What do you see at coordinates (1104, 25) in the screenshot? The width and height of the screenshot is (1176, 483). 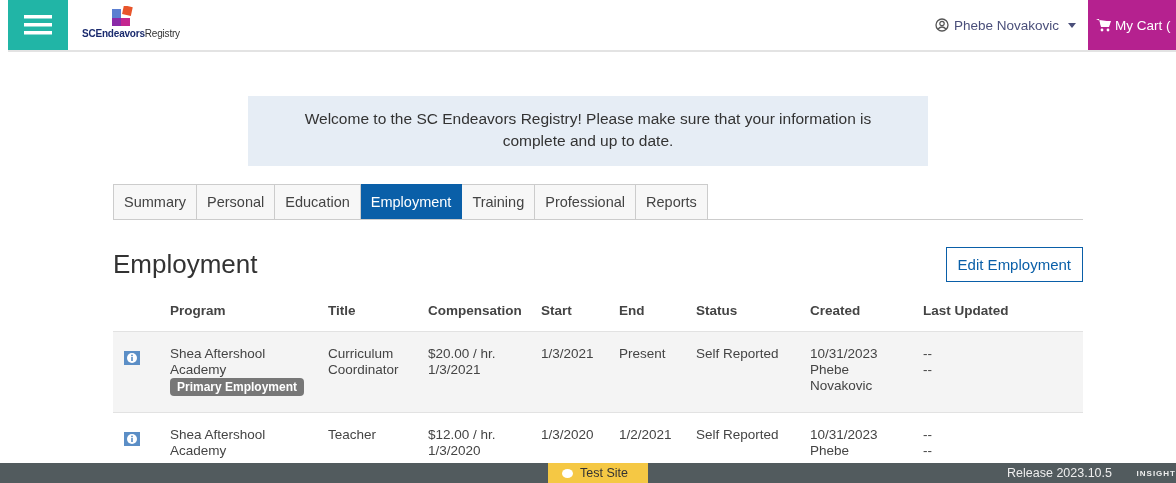 I see `cart-icon` at bounding box center [1104, 25].